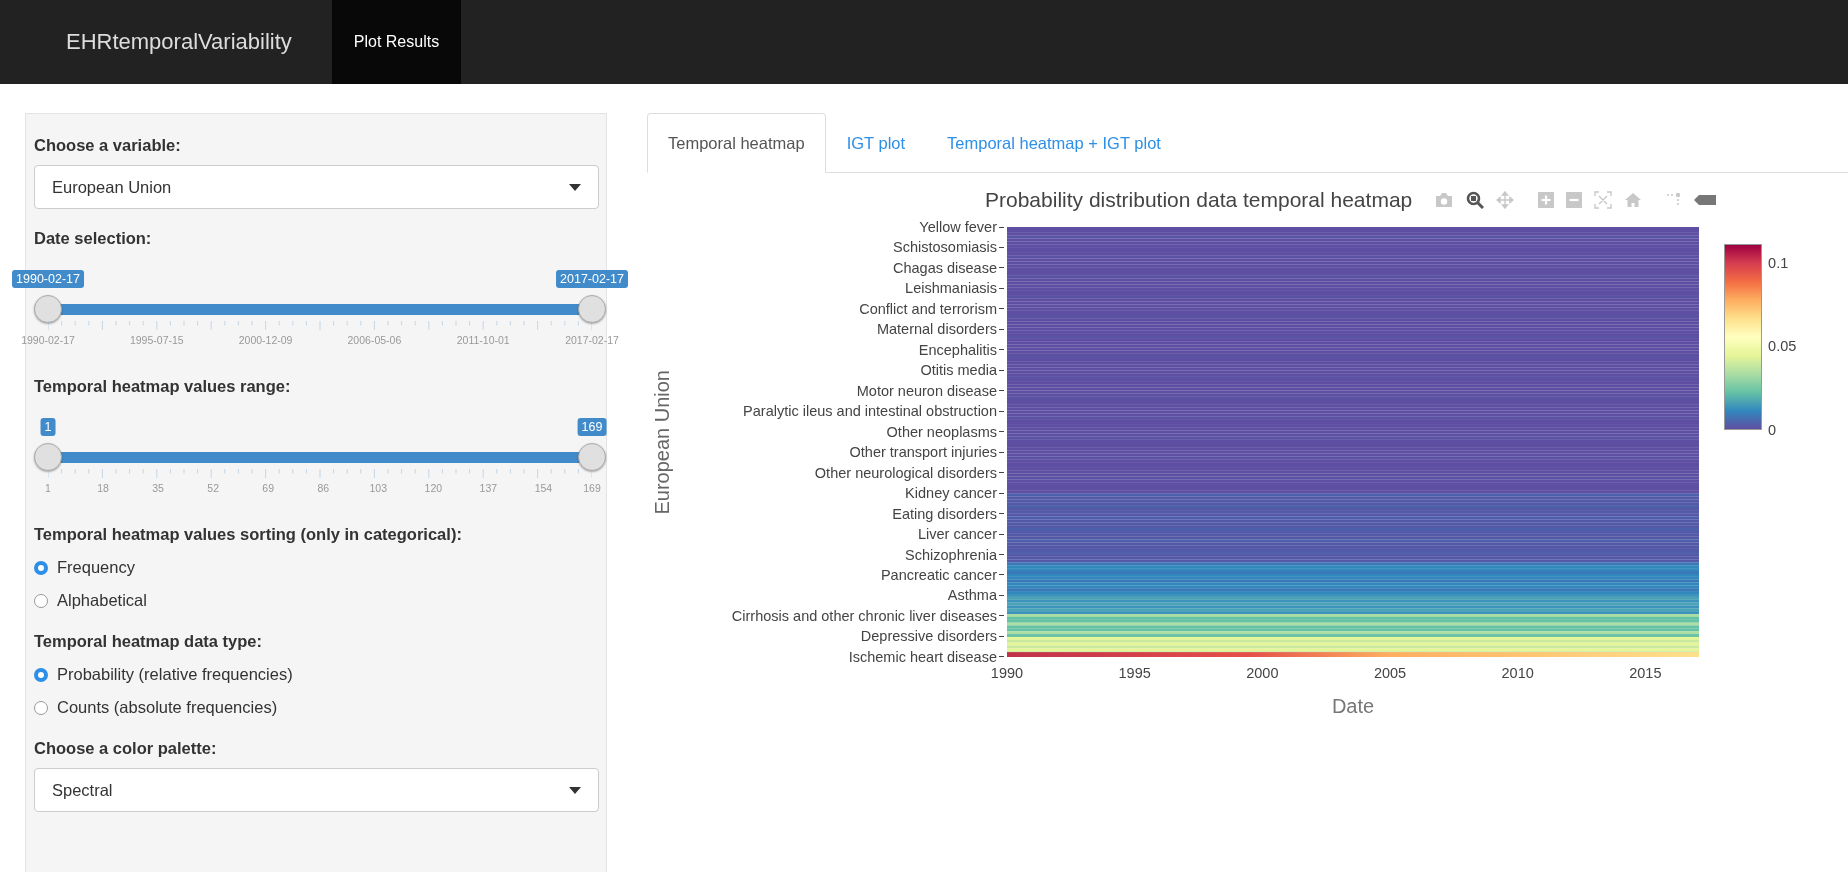 Image resolution: width=1848 pixels, height=872 pixels. What do you see at coordinates (1390, 673) in the screenshot?
I see `x-axis-label: 2005` at bounding box center [1390, 673].